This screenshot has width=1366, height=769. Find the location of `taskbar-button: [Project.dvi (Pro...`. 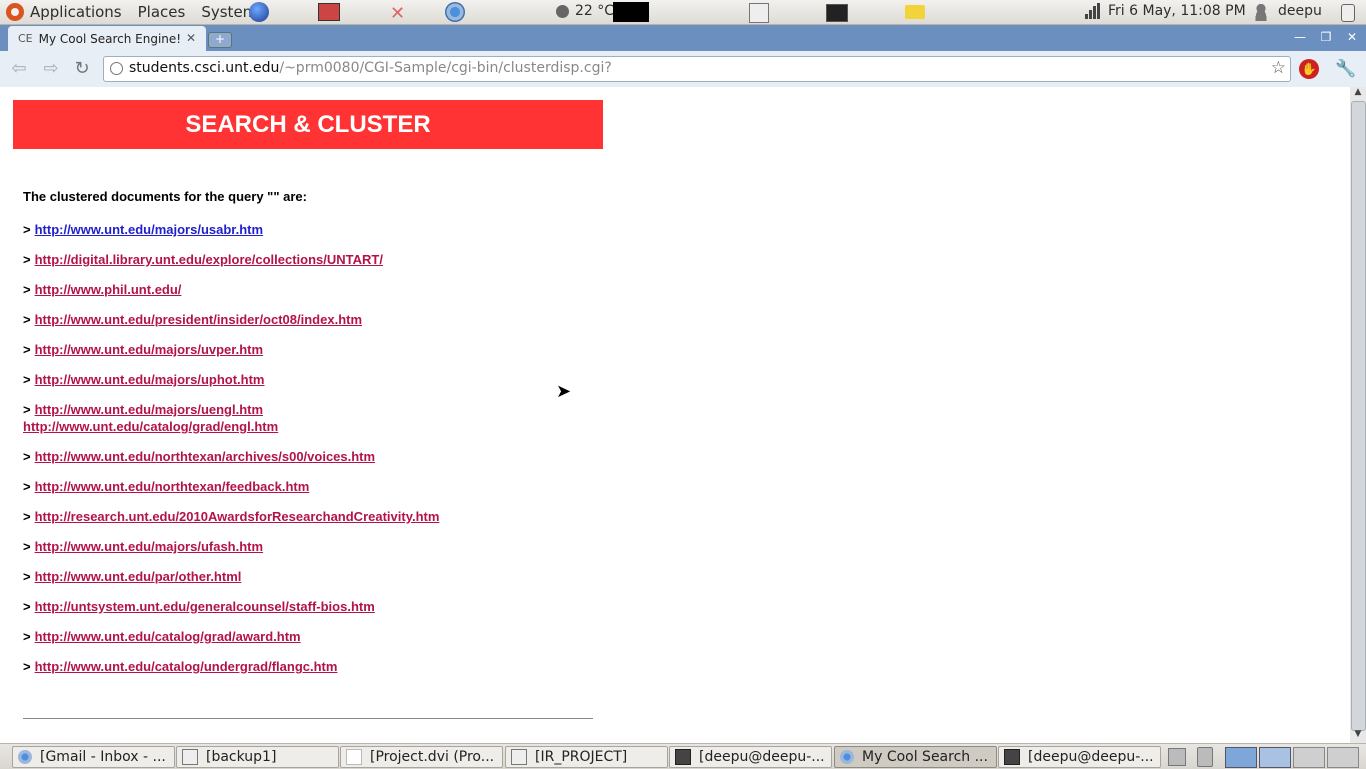

taskbar-button: [Project.dvi (Pro... is located at coordinates (421, 757).